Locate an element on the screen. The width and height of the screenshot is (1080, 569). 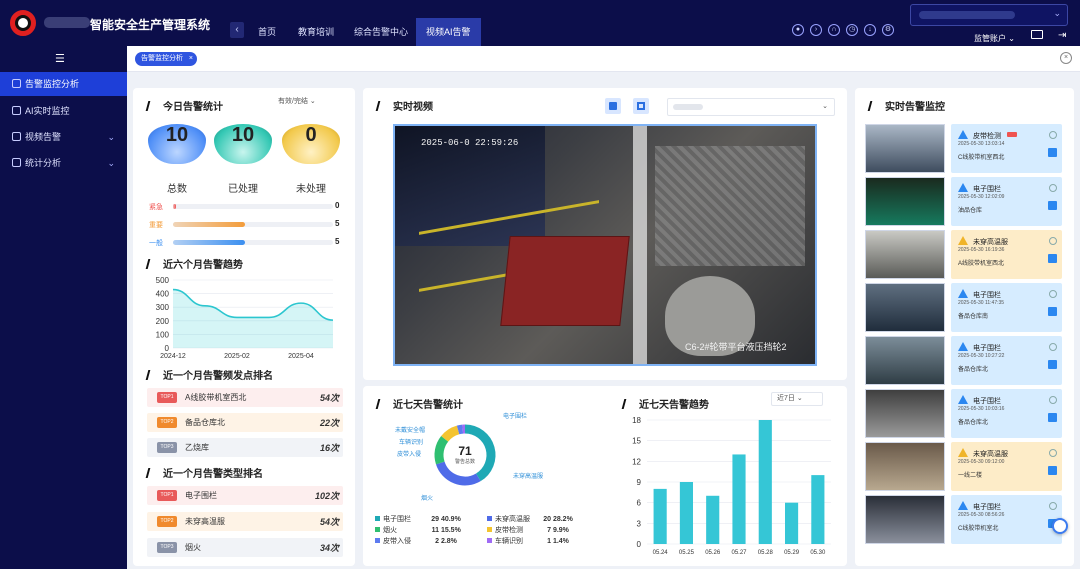
alert-item: 电子围栏 2025-05-30 12:02:09 油品仓库 is located at coordinates (963, 201).